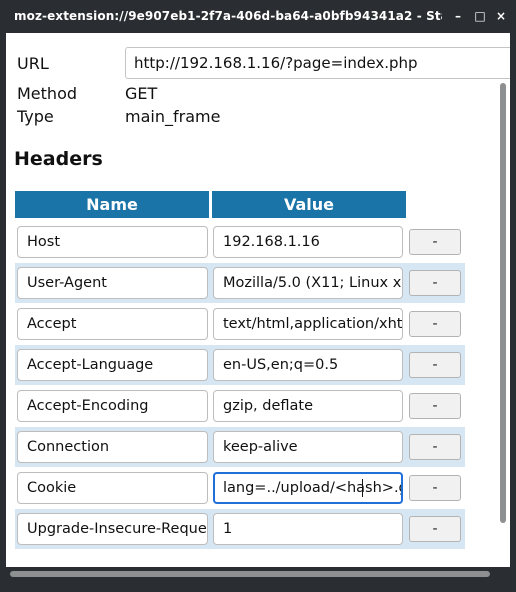 This screenshot has width=516, height=592. Describe the element at coordinates (308, 447) in the screenshot. I see `header-value-field: keep-alive` at that location.